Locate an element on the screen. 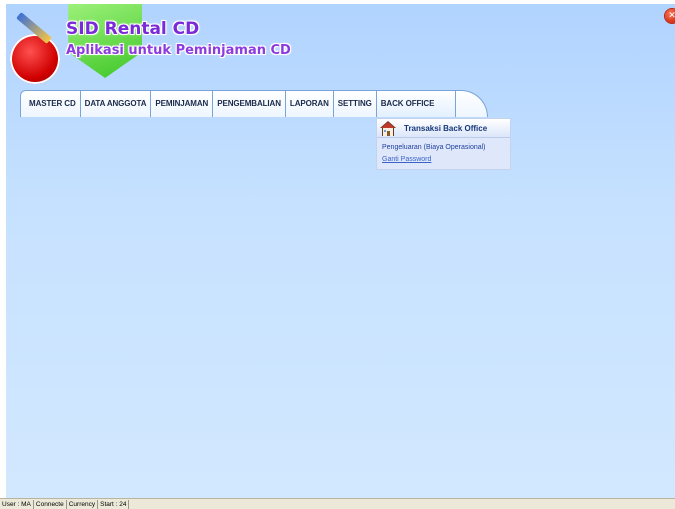 Image resolution: width=675 pixels, height=509 pixels. logo-red-circle is located at coordinates (35, 59).